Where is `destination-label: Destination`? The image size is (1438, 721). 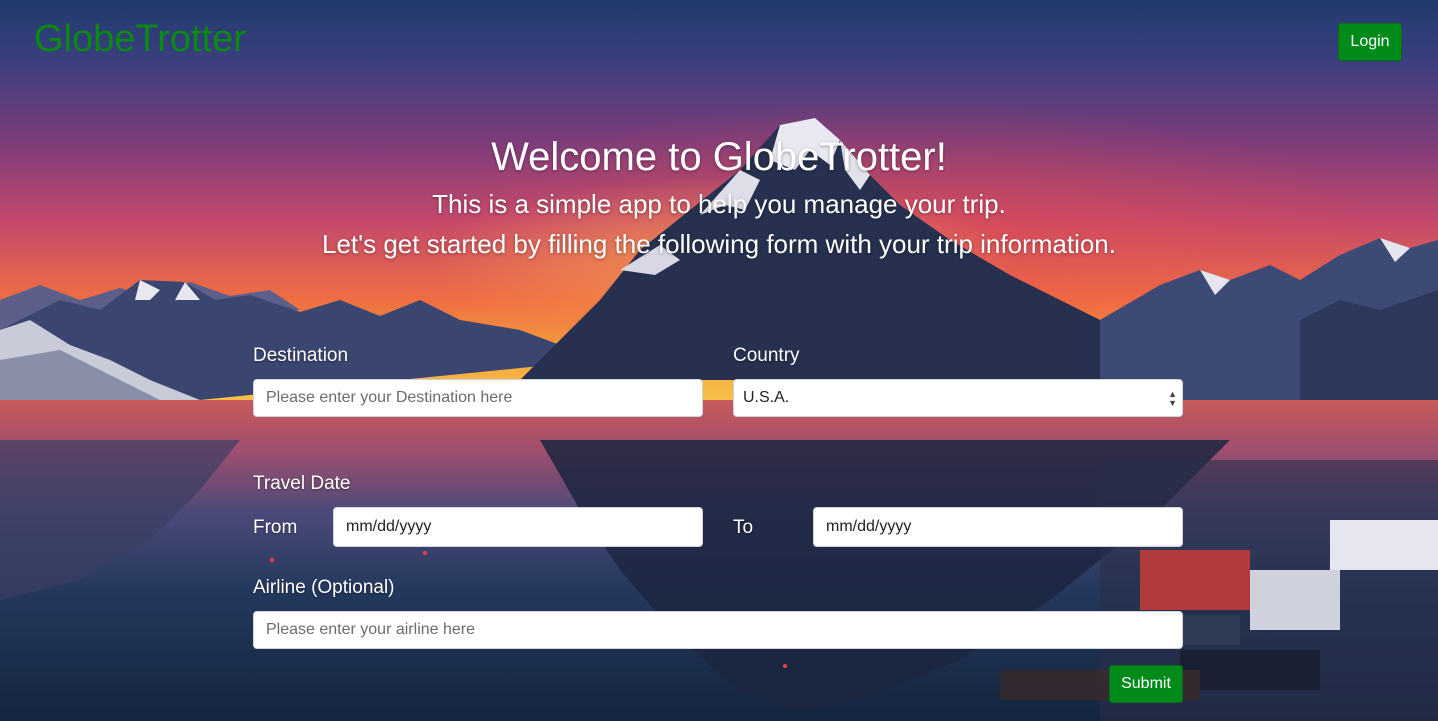
destination-label: Destination is located at coordinates (301, 355).